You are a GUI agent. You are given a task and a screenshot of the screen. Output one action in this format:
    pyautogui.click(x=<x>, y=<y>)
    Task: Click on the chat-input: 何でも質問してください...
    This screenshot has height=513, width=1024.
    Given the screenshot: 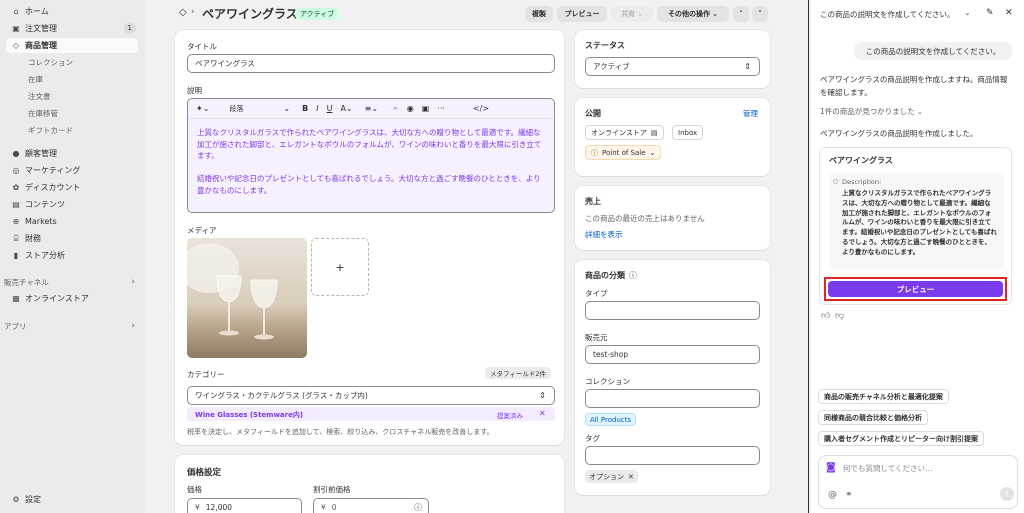 What is the action you would take?
    pyautogui.click(x=925, y=468)
    